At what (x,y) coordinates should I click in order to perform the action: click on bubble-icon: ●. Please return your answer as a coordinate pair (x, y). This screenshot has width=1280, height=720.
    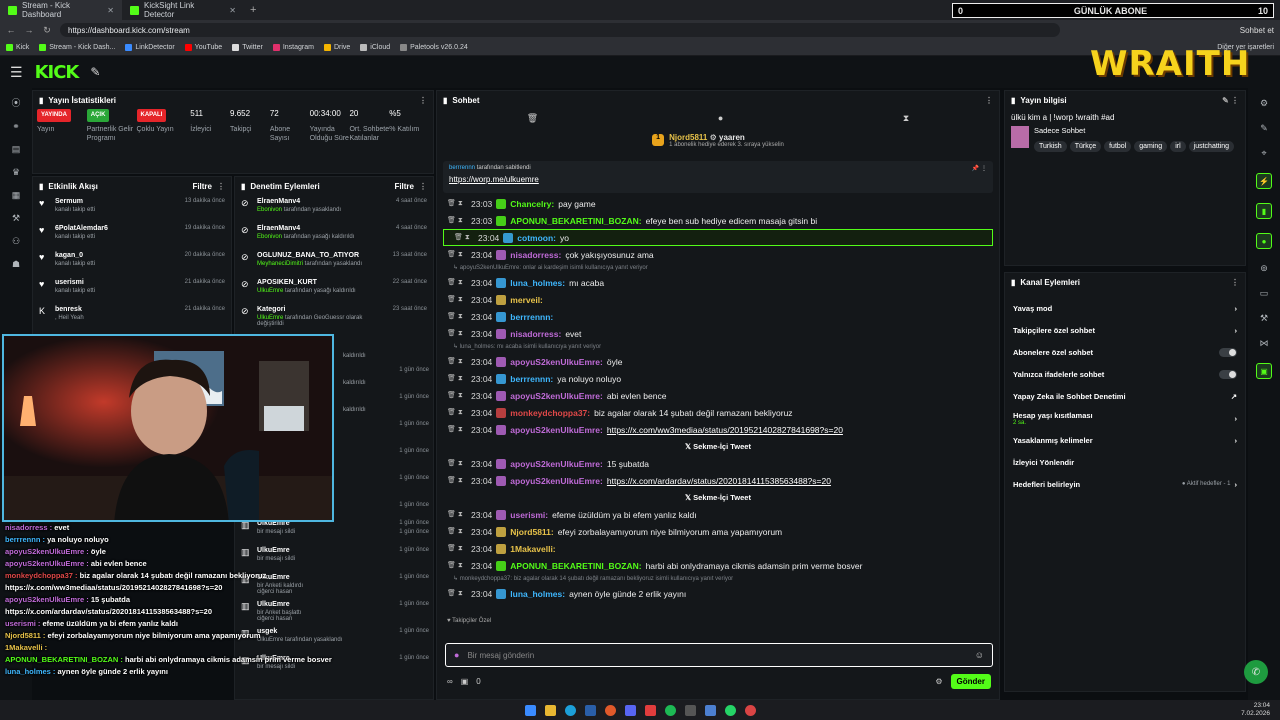
    Looking at the image, I should click on (720, 118).